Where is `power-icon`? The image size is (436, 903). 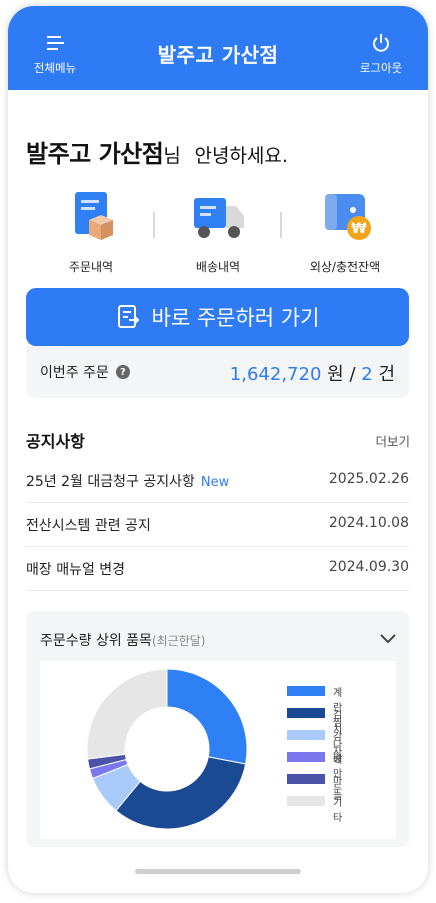
power-icon is located at coordinates (381, 43).